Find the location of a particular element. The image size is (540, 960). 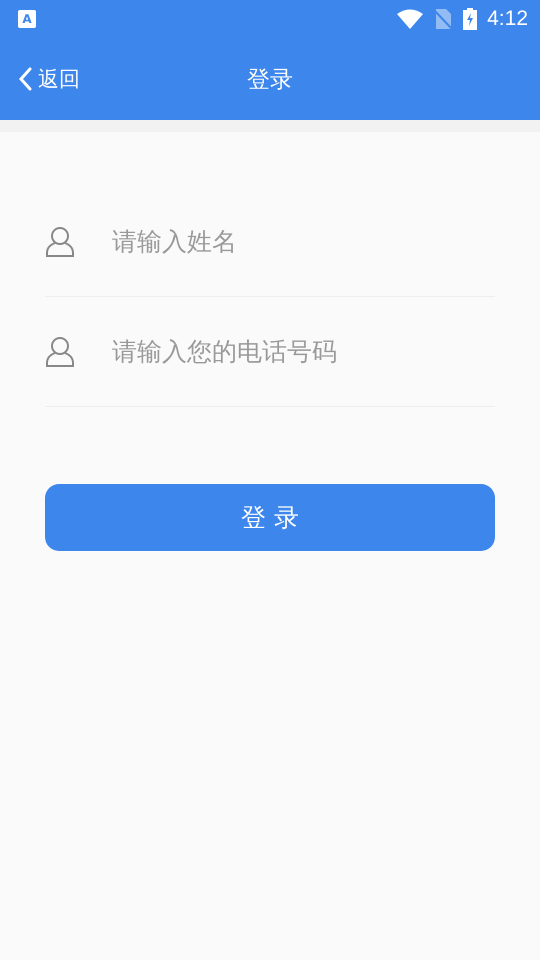

login-button: 登 录 is located at coordinates (270, 517).